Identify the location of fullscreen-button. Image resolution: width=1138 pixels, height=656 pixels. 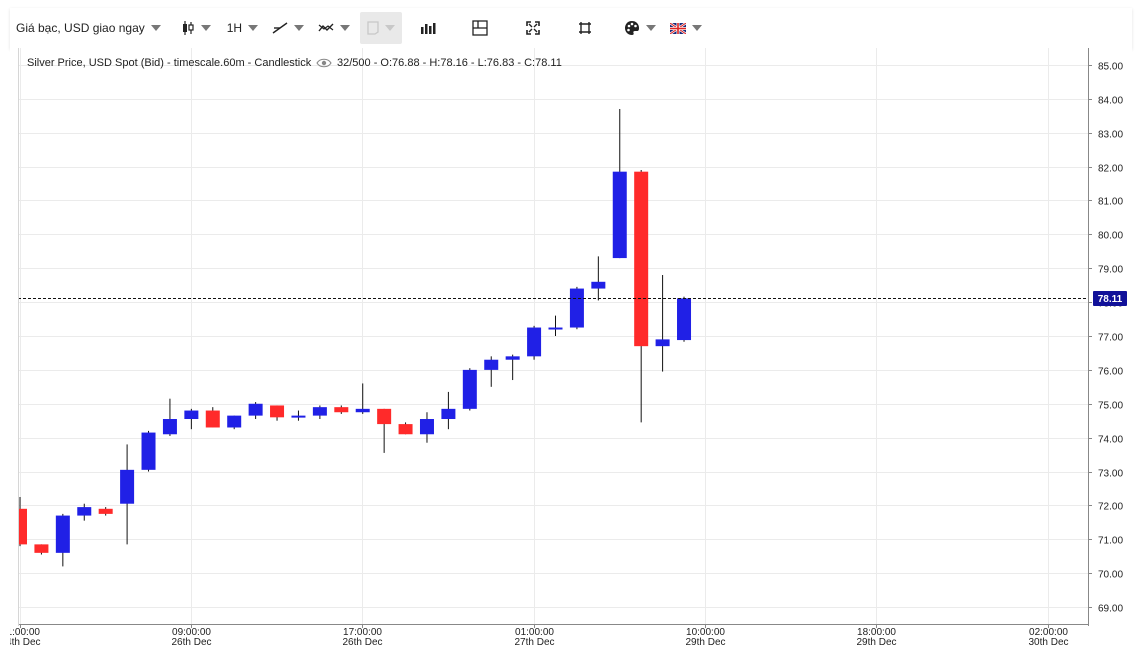
(533, 28).